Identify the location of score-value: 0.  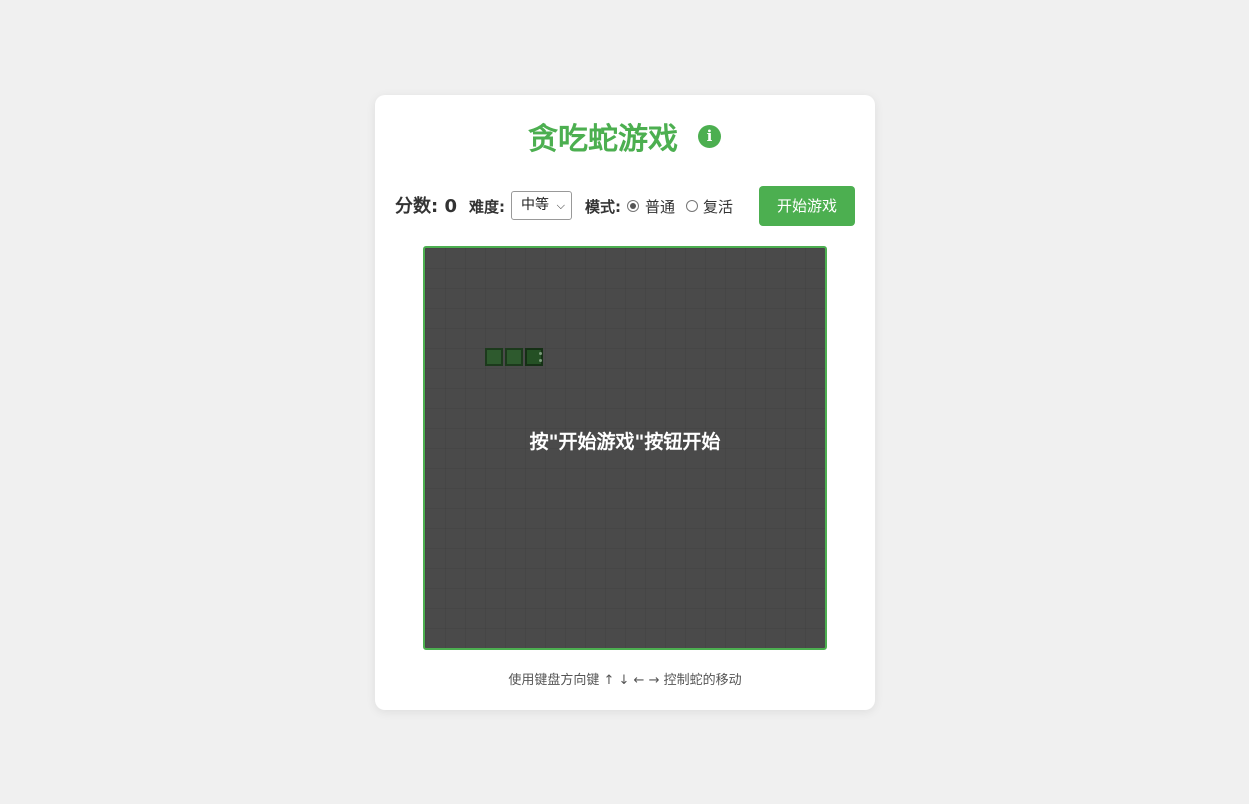
(451, 206).